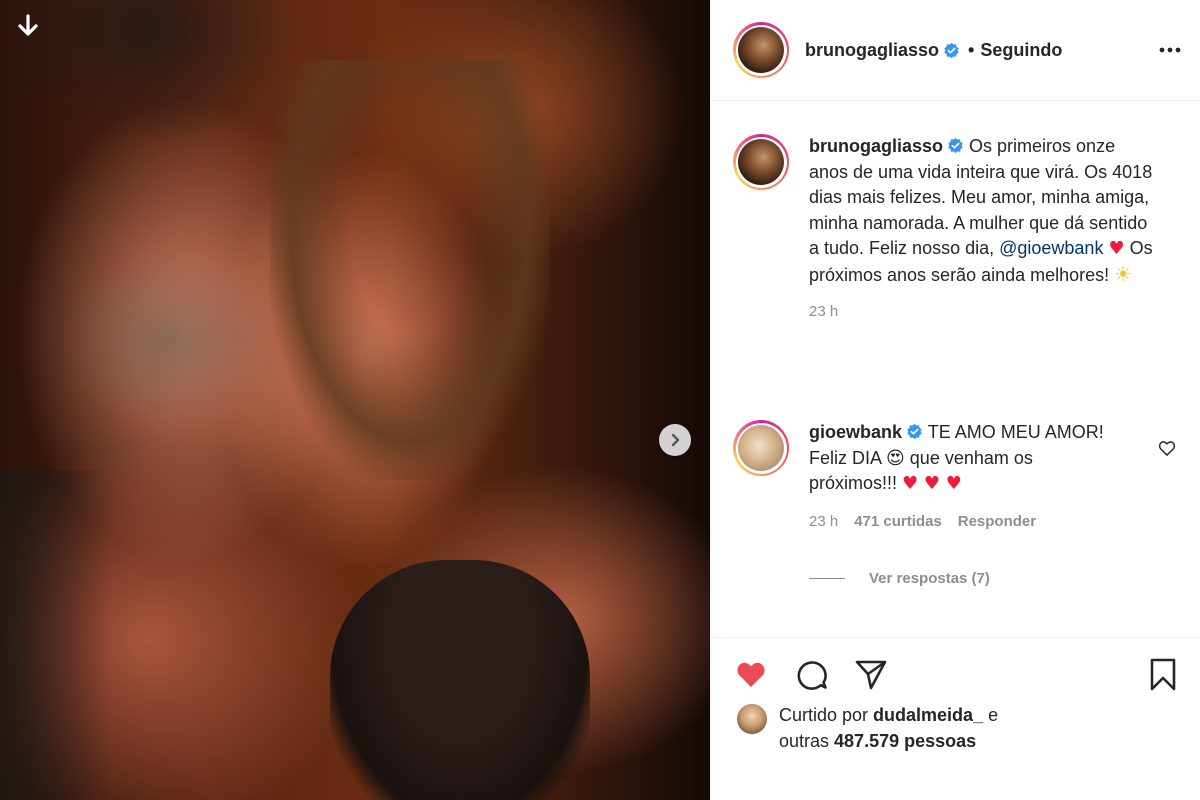 The height and width of the screenshot is (800, 1200). I want to click on heart-eyes-emoji: 😍, so click(895, 458).